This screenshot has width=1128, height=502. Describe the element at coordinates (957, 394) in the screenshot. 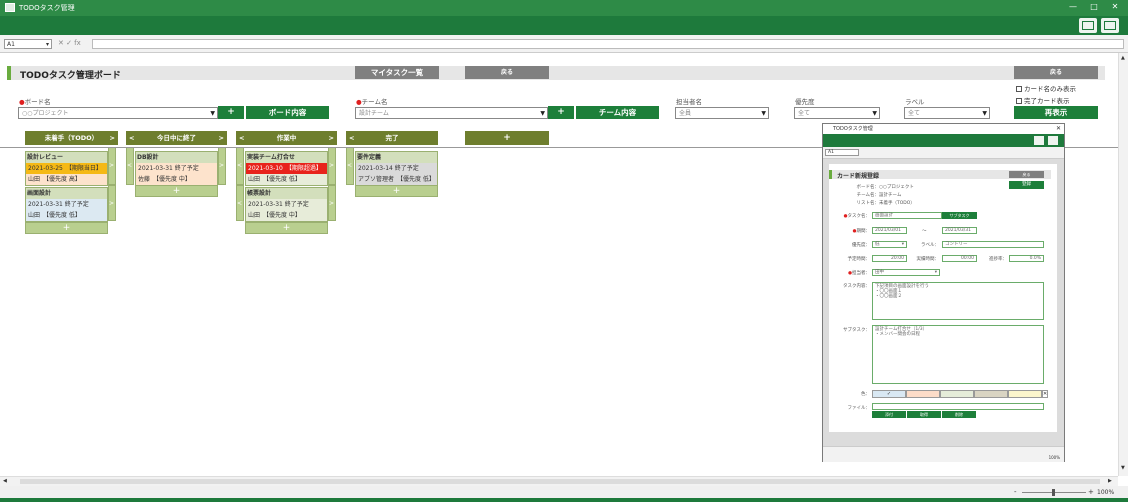

I see `color-swatch-green` at that location.